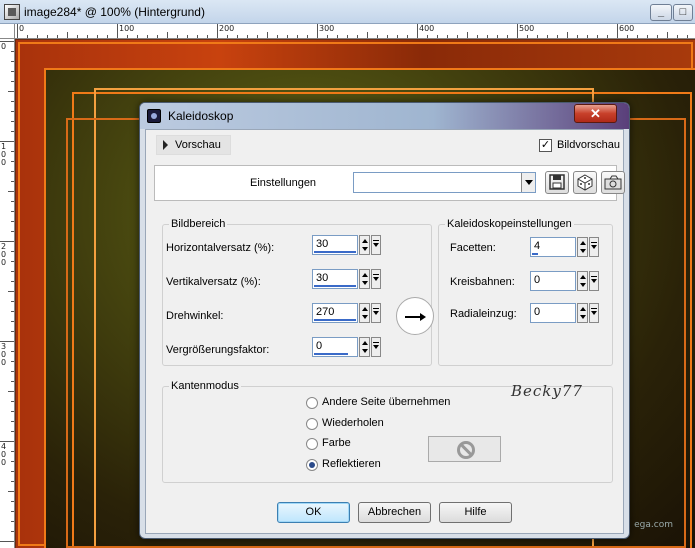 The width and height of the screenshot is (695, 548). I want to click on document-titlebar: image284* @ 100% (Hintergrund) _ □, so click(347, 12).